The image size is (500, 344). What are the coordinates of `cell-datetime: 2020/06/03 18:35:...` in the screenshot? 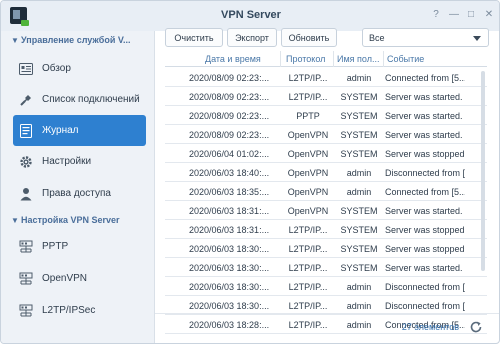 It's located at (229, 192).